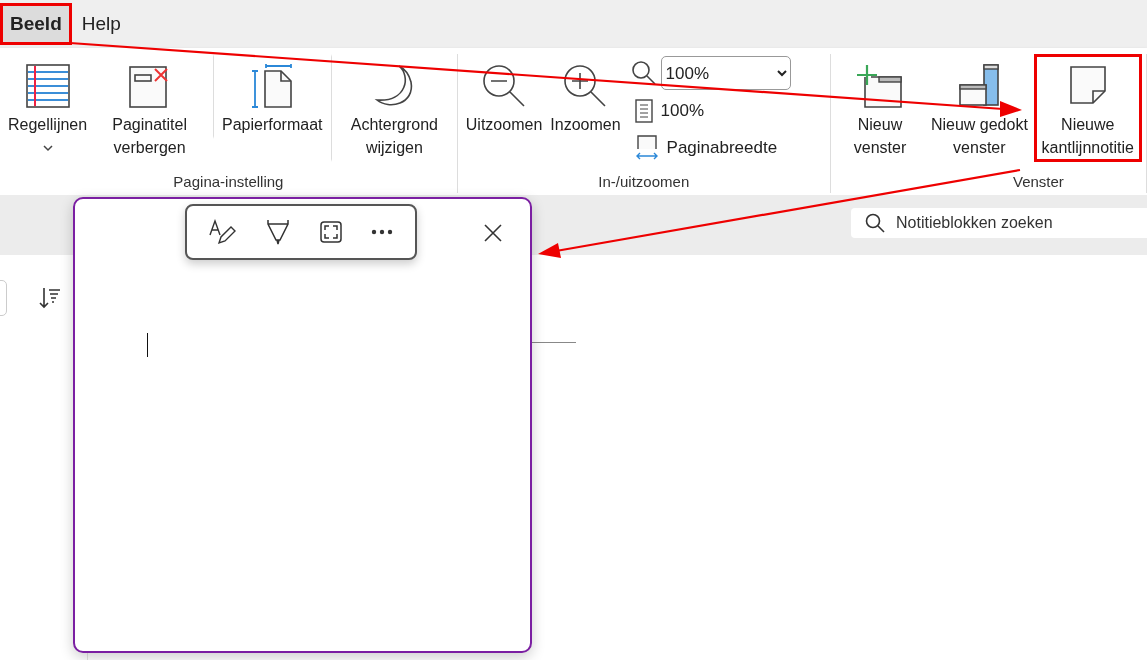  What do you see at coordinates (643, 73) in the screenshot?
I see `zoom-icon` at bounding box center [643, 73].